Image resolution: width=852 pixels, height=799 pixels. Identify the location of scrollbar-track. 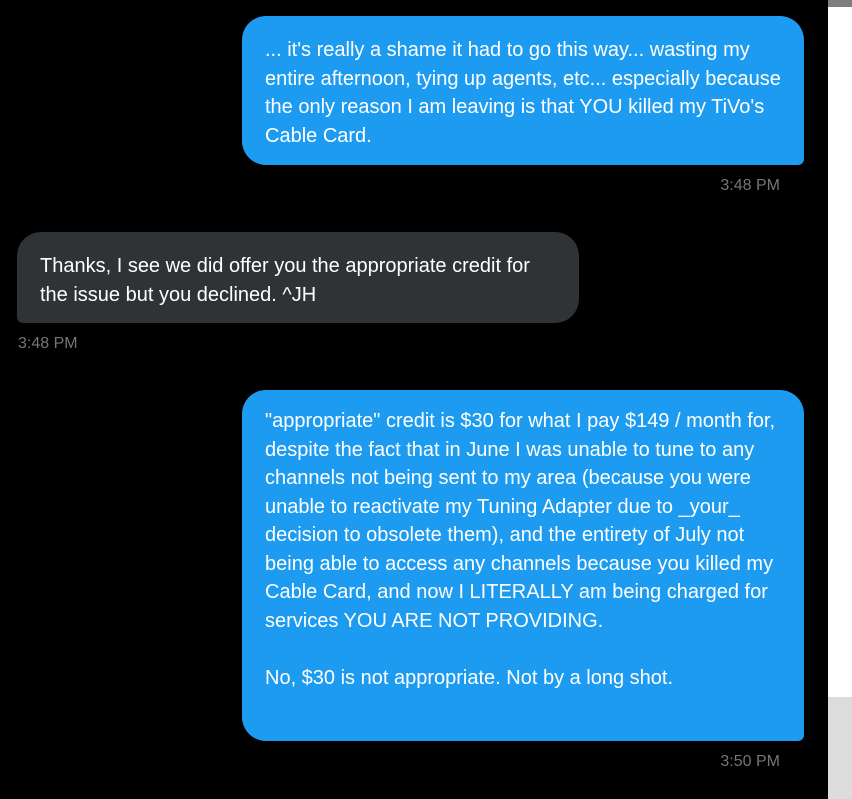
(840, 399).